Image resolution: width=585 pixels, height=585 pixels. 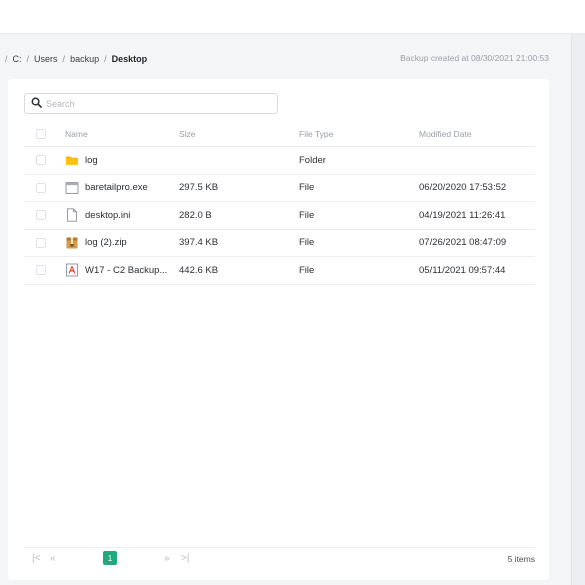 I want to click on file-size: 397.4 KB, so click(x=199, y=243).